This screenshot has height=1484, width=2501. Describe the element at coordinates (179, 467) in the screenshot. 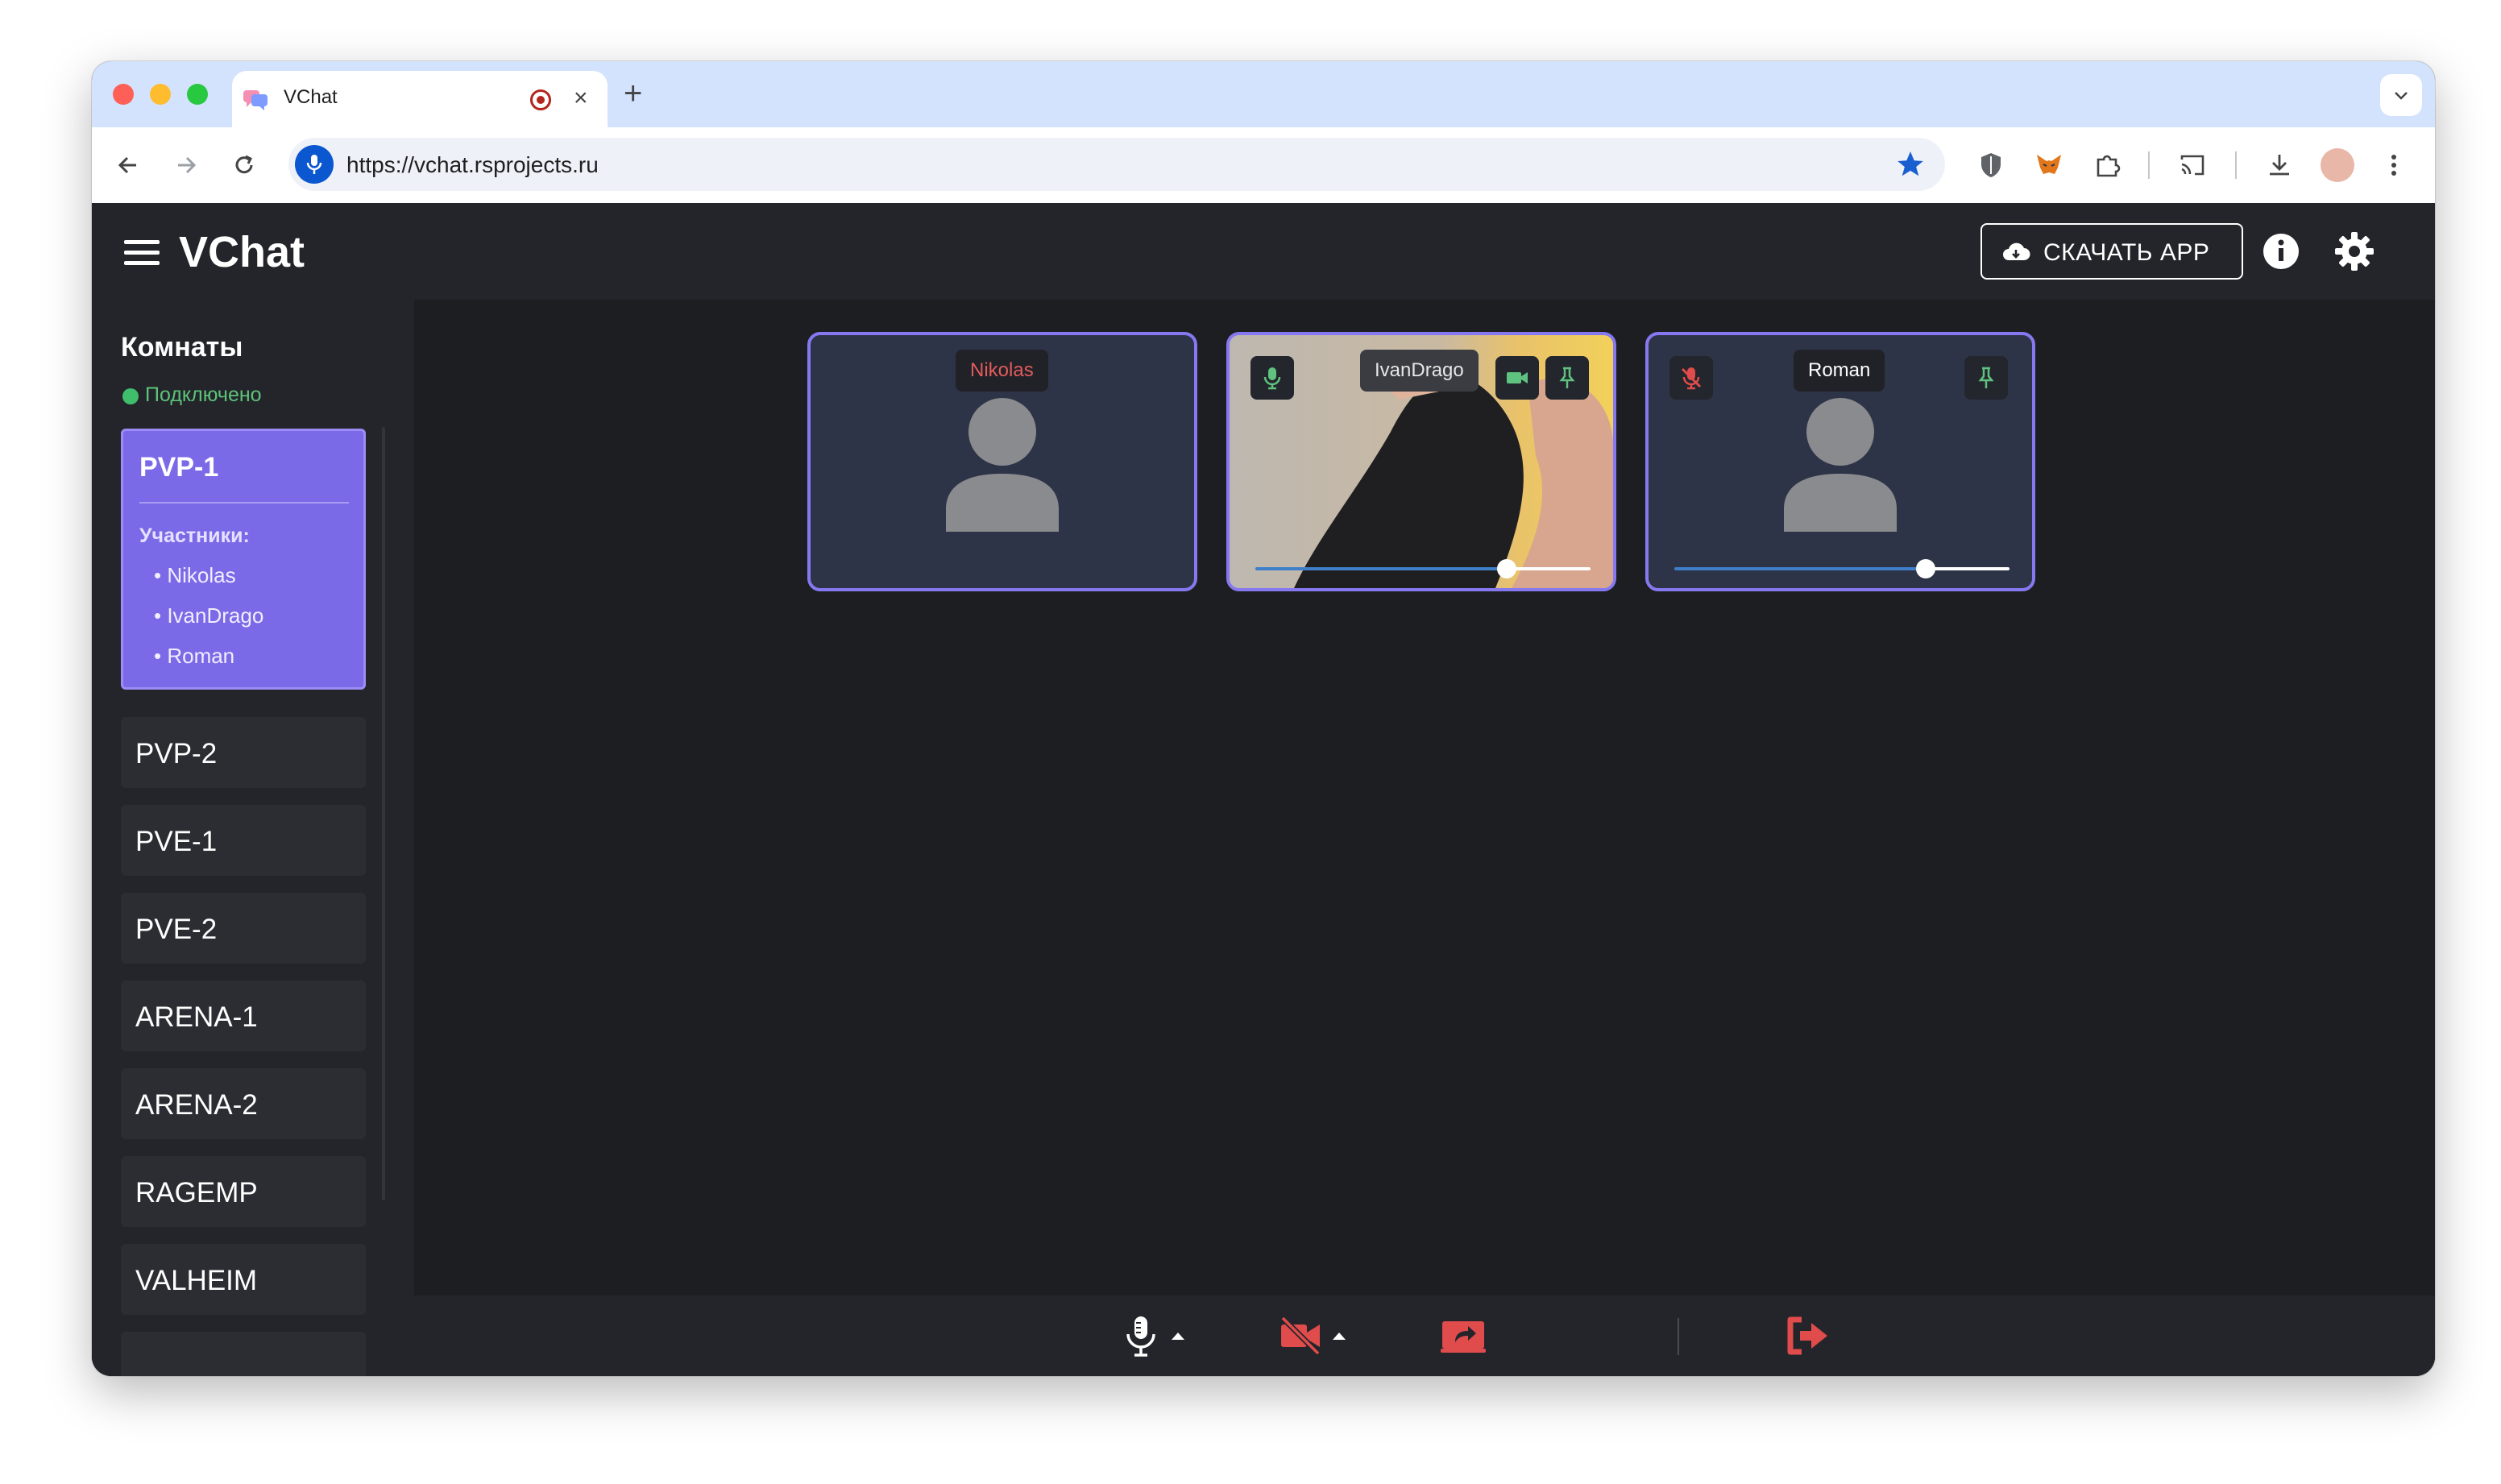

I see `room-name: PVP-1` at that location.